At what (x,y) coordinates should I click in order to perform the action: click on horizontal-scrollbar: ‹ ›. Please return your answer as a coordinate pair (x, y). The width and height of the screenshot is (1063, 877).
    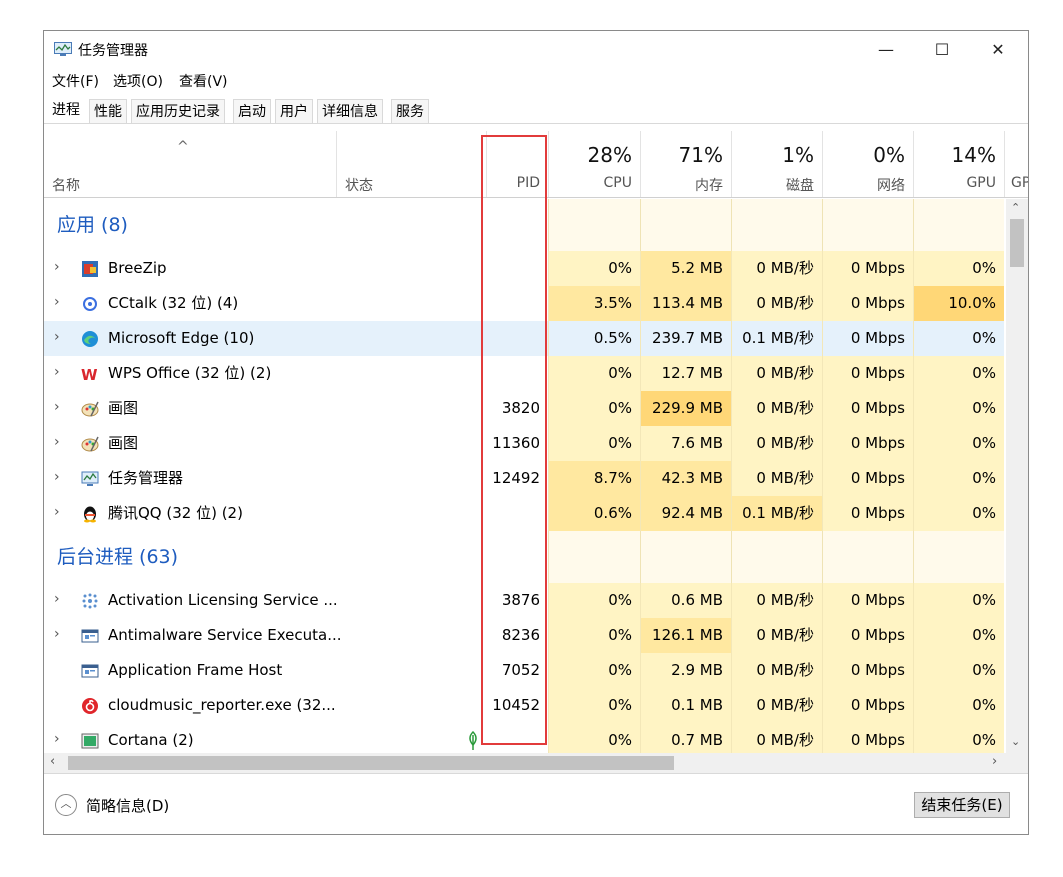
    Looking at the image, I should click on (536, 763).